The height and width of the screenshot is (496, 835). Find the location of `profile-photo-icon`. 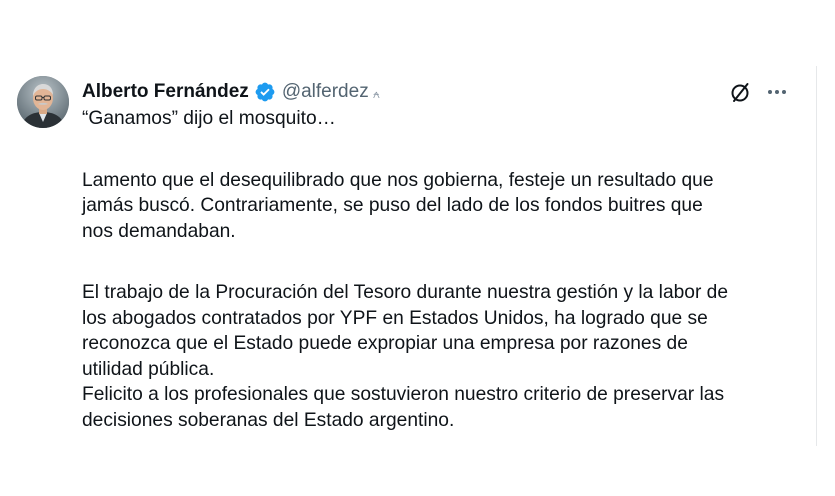

profile-photo-icon is located at coordinates (43, 102).